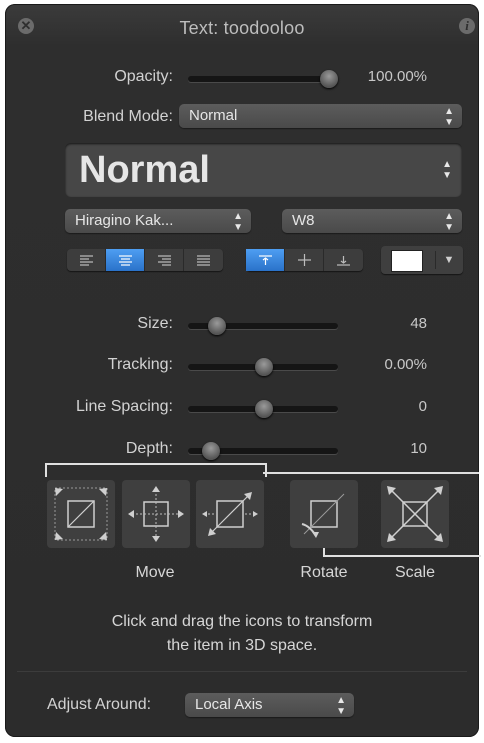  I want to click on font-family-popup: Hiragino Kak... ▲ ▼, so click(158, 221).